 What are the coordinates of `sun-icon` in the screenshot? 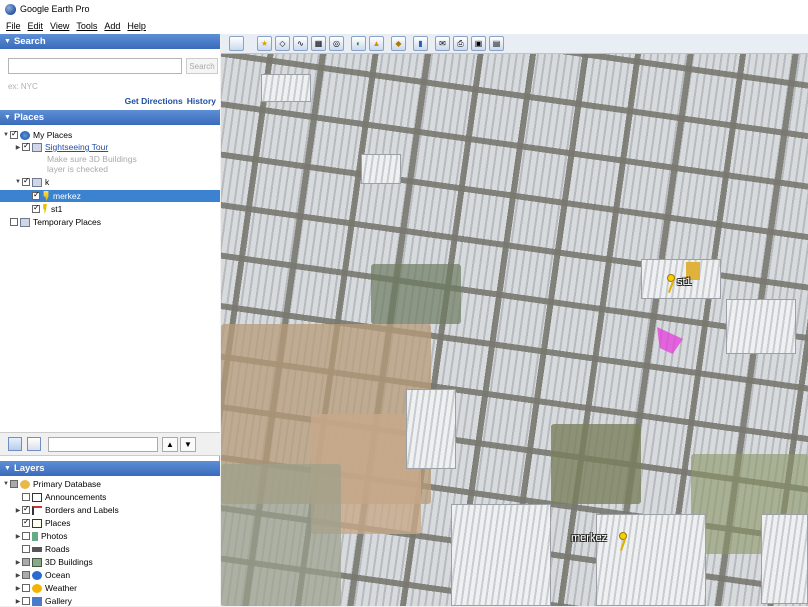 It's located at (37, 588).